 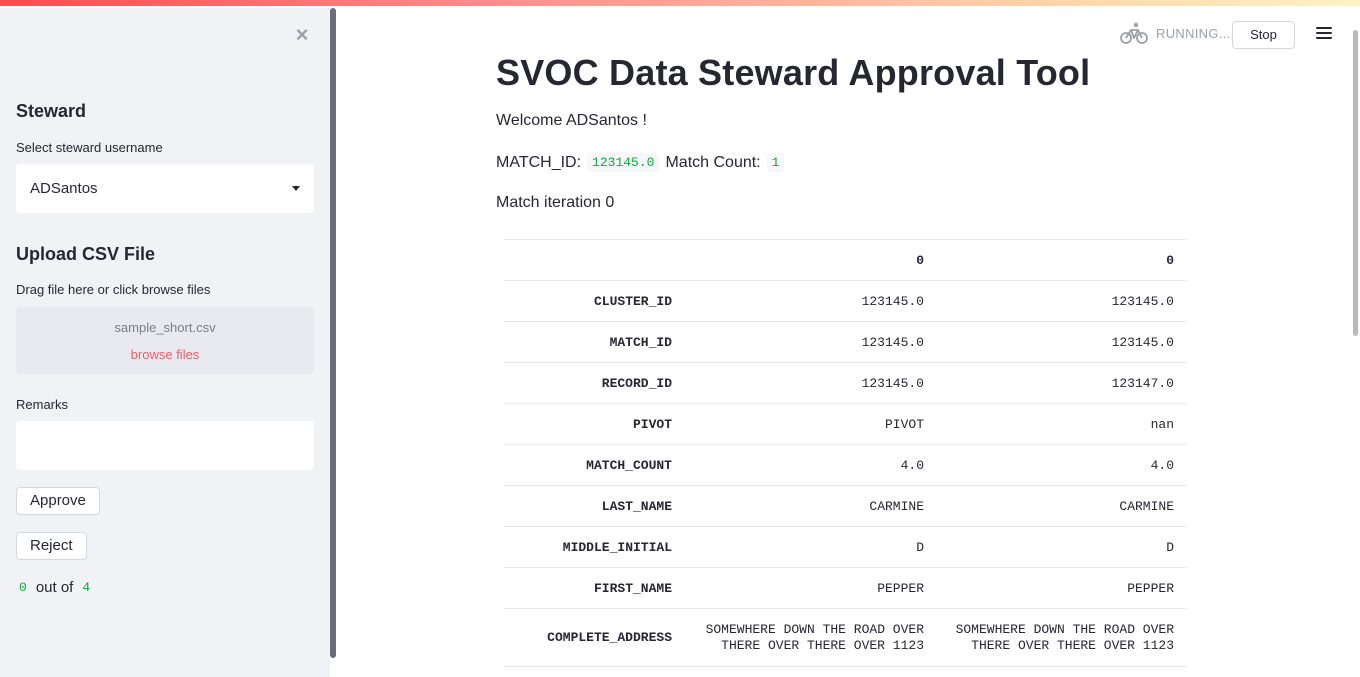 I want to click on top-decoration-bar, so click(x=680, y=4).